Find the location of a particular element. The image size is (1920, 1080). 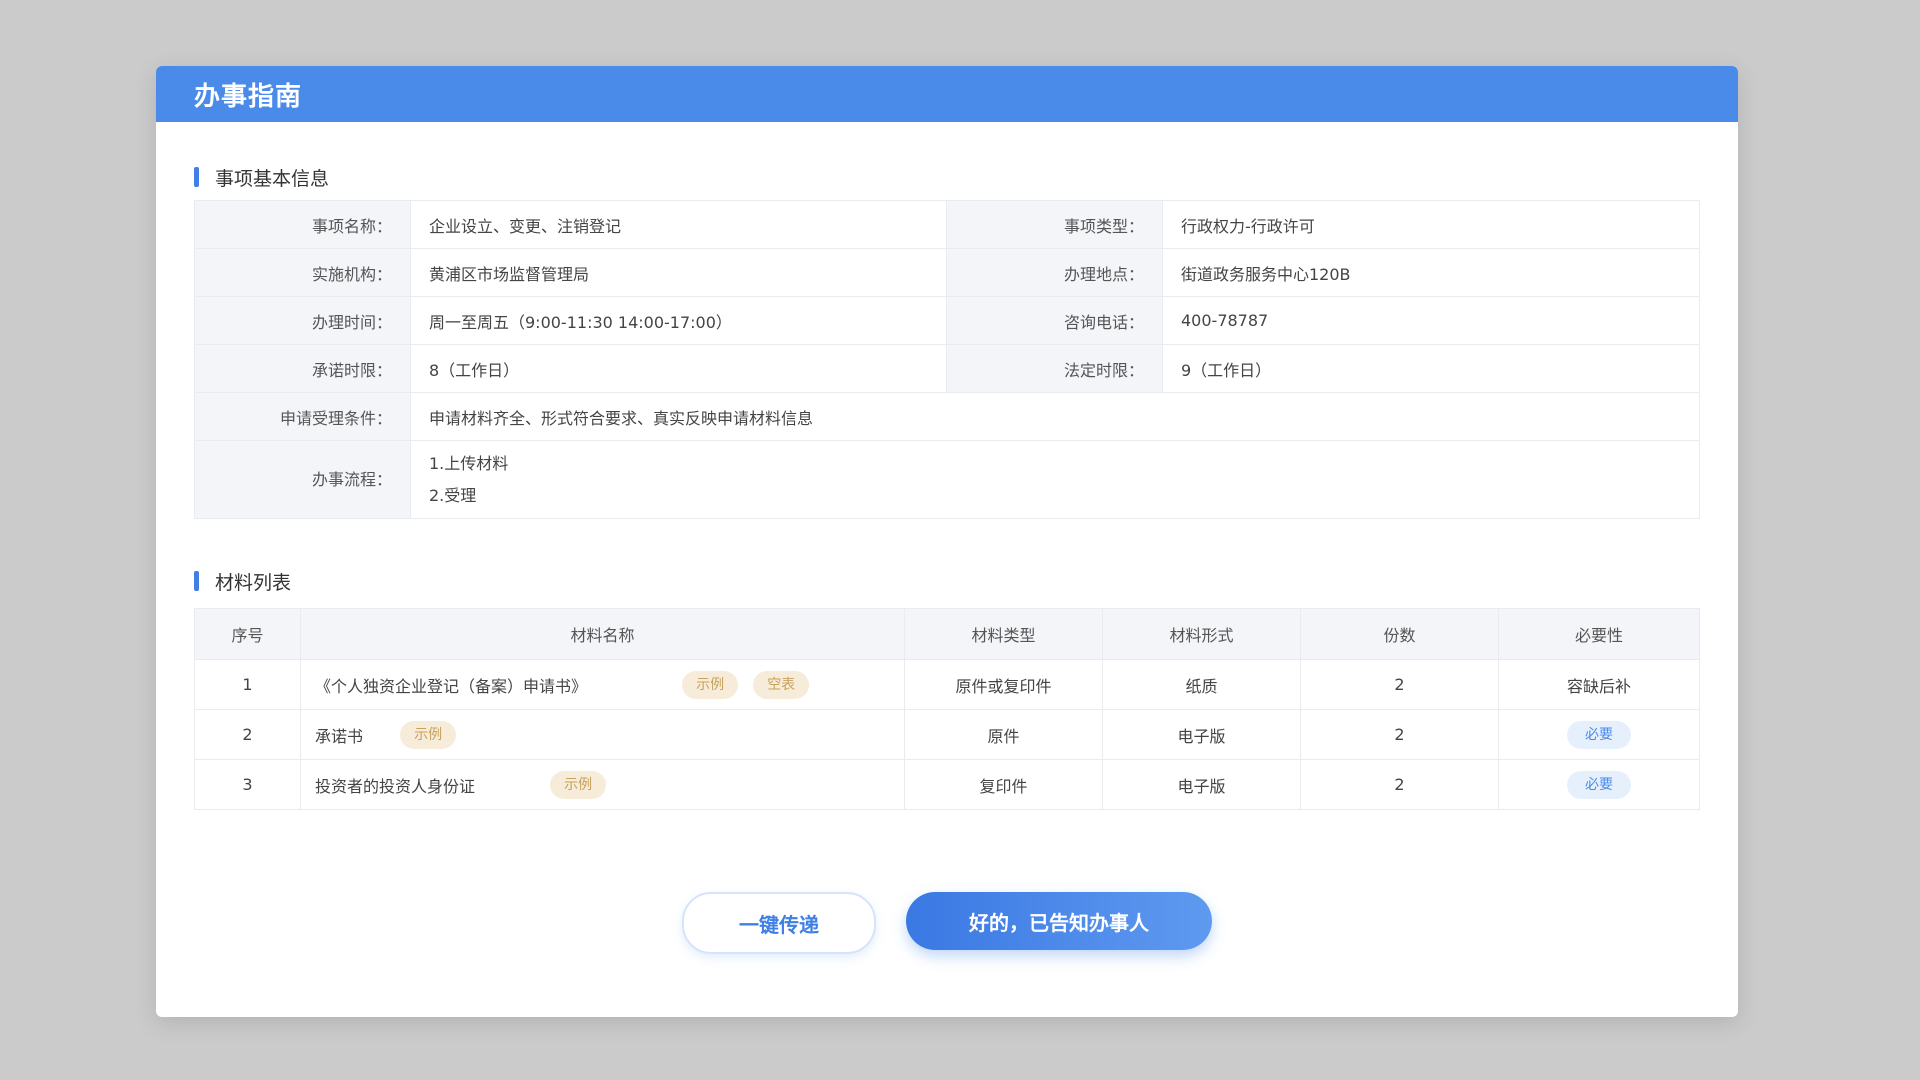

phone-label: 咨询电话： is located at coordinates (1054, 320).